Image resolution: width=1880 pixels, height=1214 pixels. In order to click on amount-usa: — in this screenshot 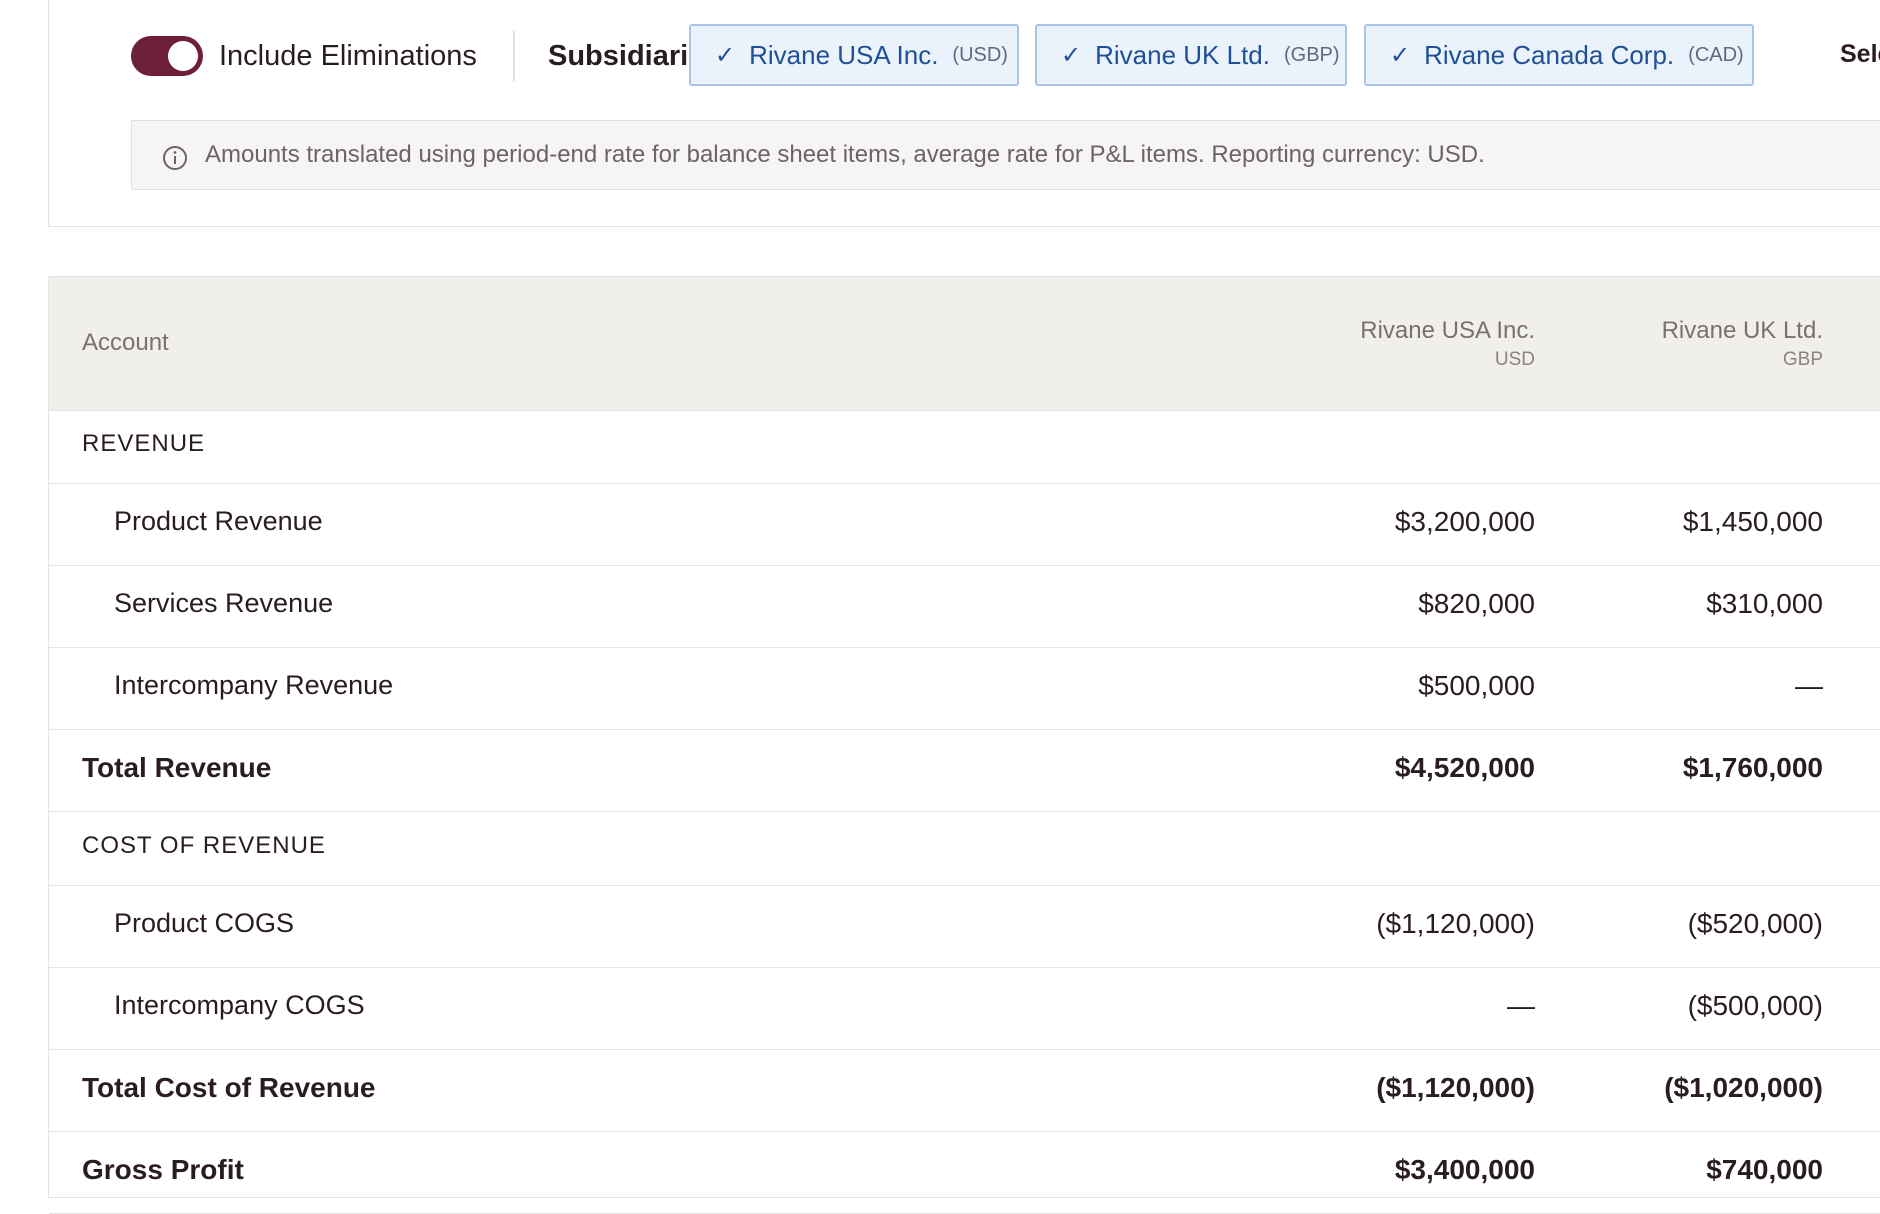, I will do `click(1521, 1005)`.